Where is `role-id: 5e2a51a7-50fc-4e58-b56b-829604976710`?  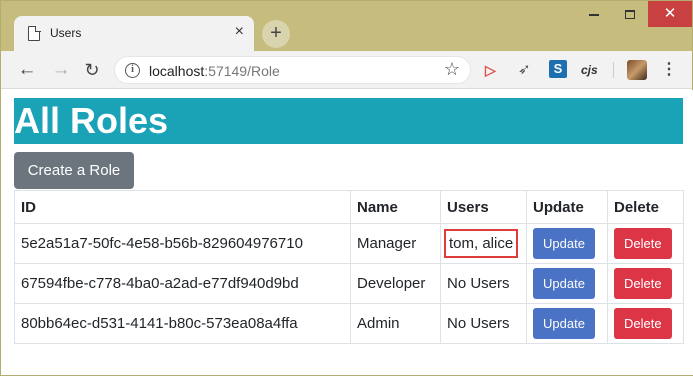 role-id: 5e2a51a7-50fc-4e58-b56b-829604976710 is located at coordinates (182, 243).